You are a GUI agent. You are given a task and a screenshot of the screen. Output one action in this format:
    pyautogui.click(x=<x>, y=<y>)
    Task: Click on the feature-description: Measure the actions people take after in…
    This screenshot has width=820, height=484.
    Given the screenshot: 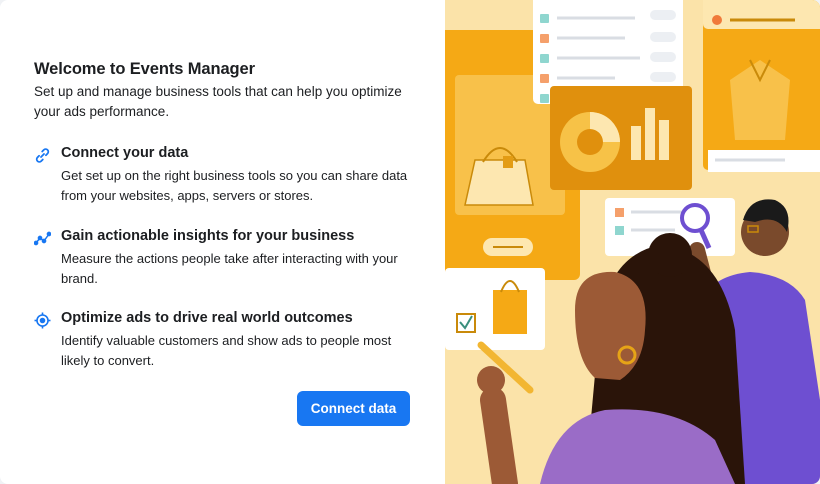 What is the action you would take?
    pyautogui.click(x=229, y=268)
    